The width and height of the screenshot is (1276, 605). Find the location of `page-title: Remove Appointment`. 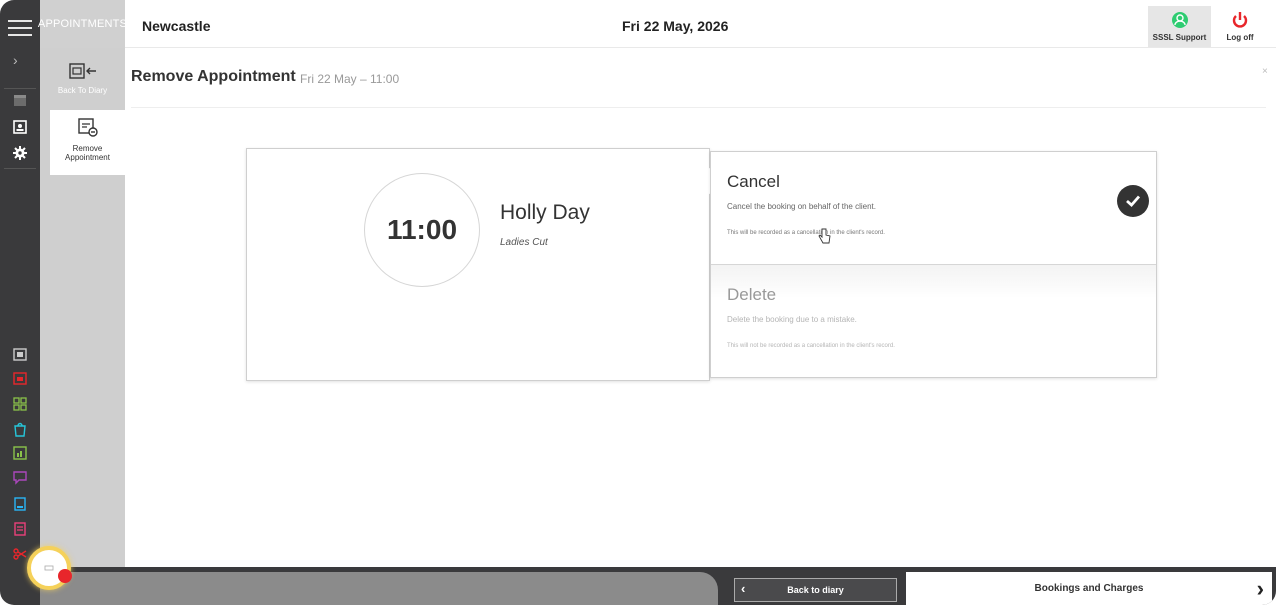

page-title: Remove Appointment is located at coordinates (213, 76).